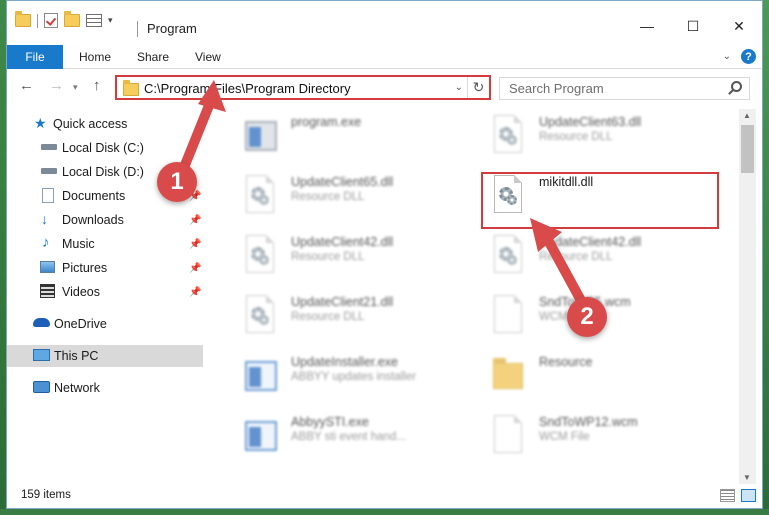 This screenshot has height=515, width=769. What do you see at coordinates (153, 57) in the screenshot?
I see `tab-share: Share` at bounding box center [153, 57].